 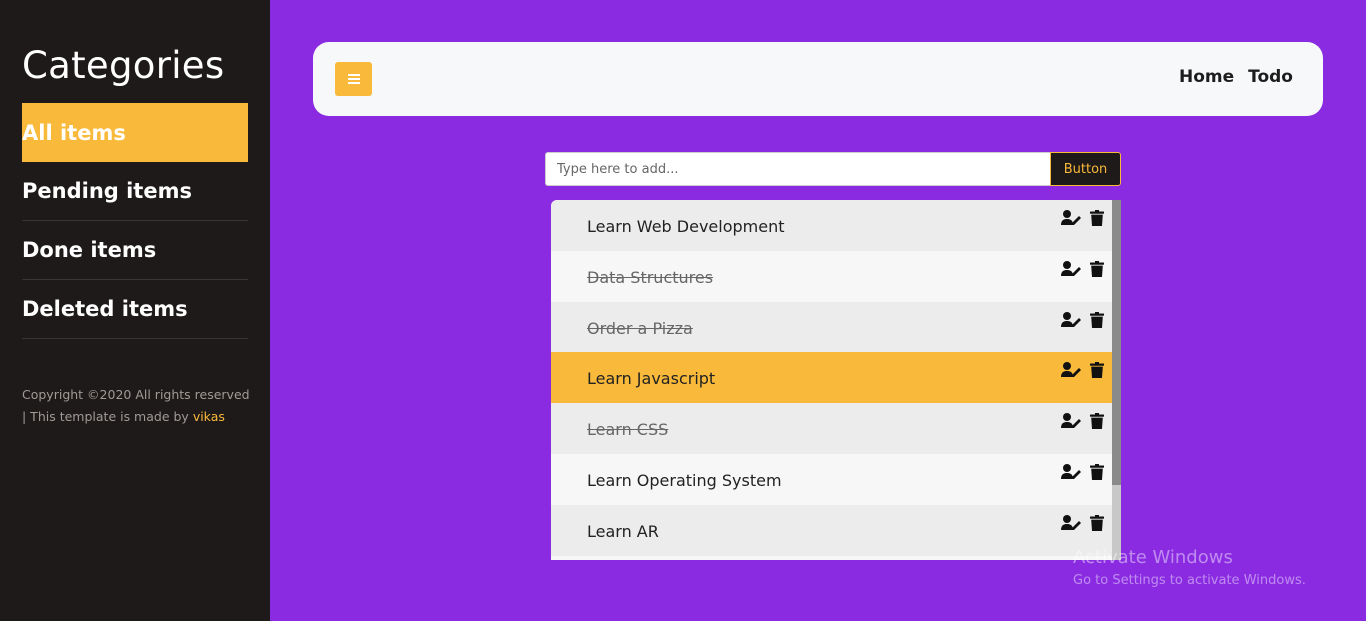 What do you see at coordinates (831, 479) in the screenshot?
I see `todo-item: Learn Operating System` at bounding box center [831, 479].